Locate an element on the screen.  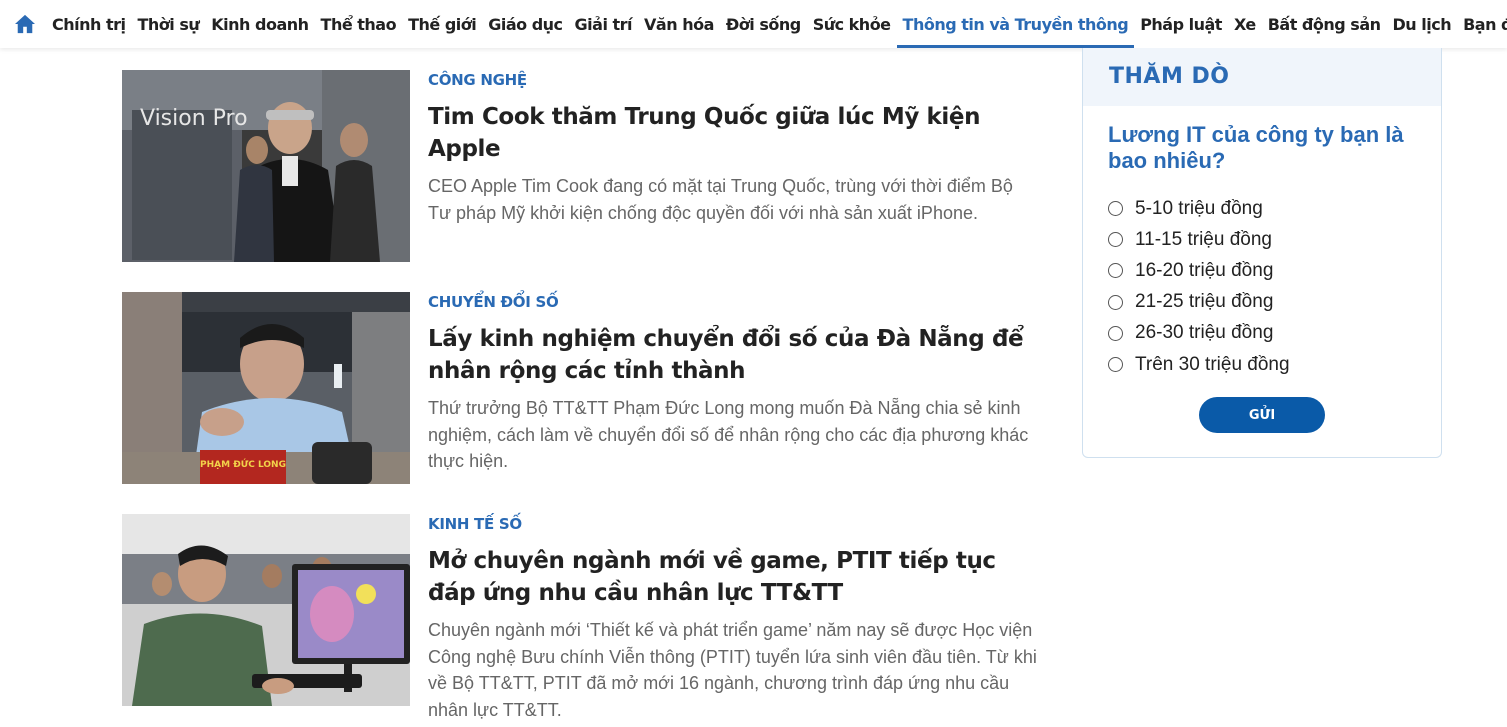
poll-option-label: Trên 30 triệu đồng is located at coordinates (1212, 364).